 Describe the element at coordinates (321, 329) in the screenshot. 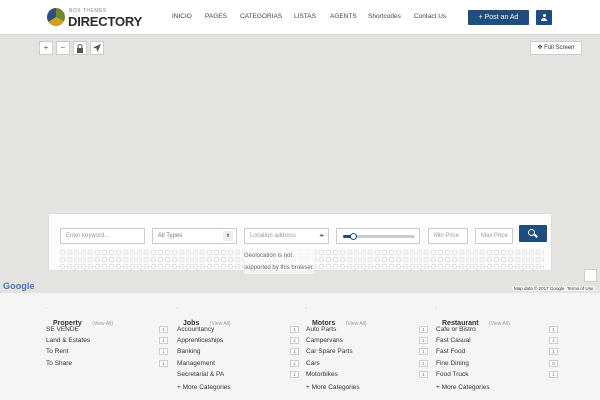

I see `category-item-name: Auto Parts` at that location.